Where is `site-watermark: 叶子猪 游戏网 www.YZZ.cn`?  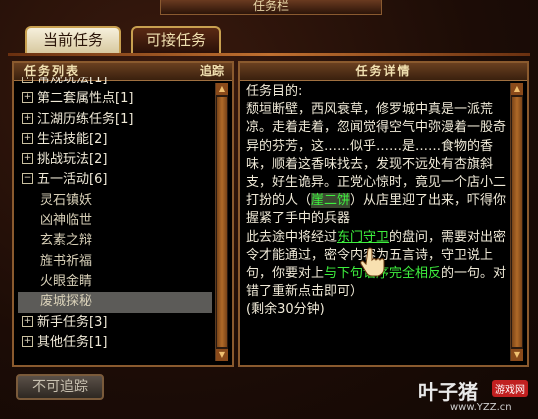 site-watermark: 叶子猪 游戏网 www.YZZ.cn is located at coordinates (478, 395).